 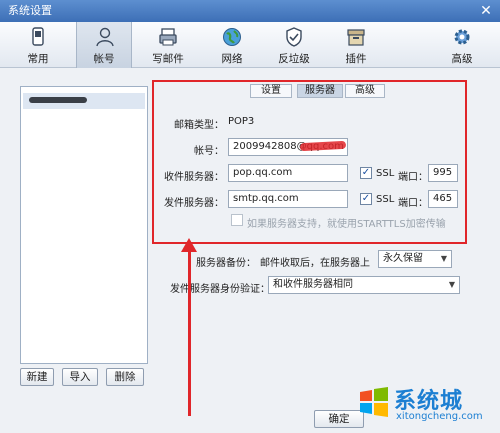 What do you see at coordinates (462, 59) in the screenshot?
I see `tab-advanced-settings-label: 高级` at bounding box center [462, 59].